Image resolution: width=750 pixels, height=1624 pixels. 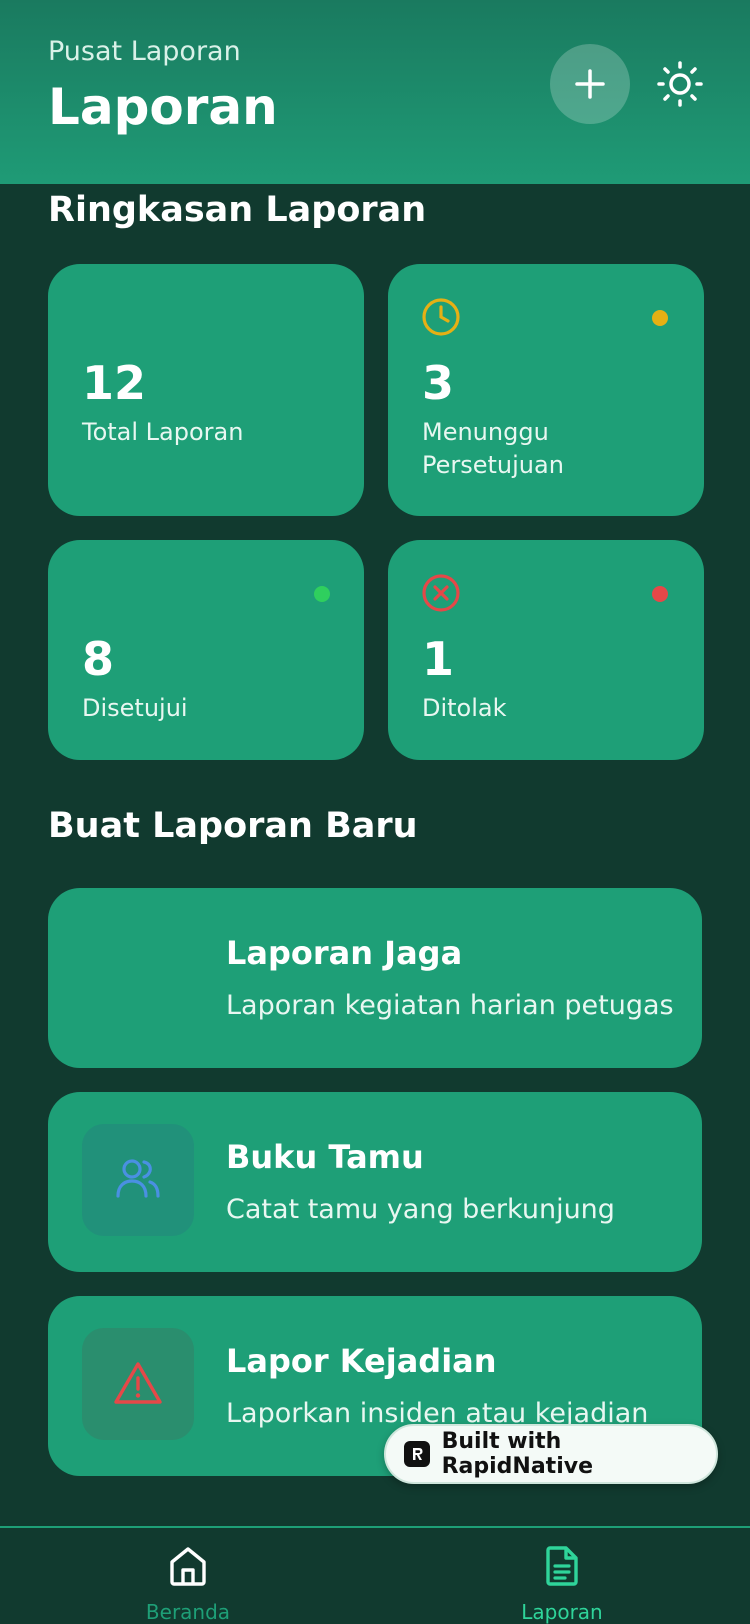 I want to click on users-icon, so click(x=138, y=1178).